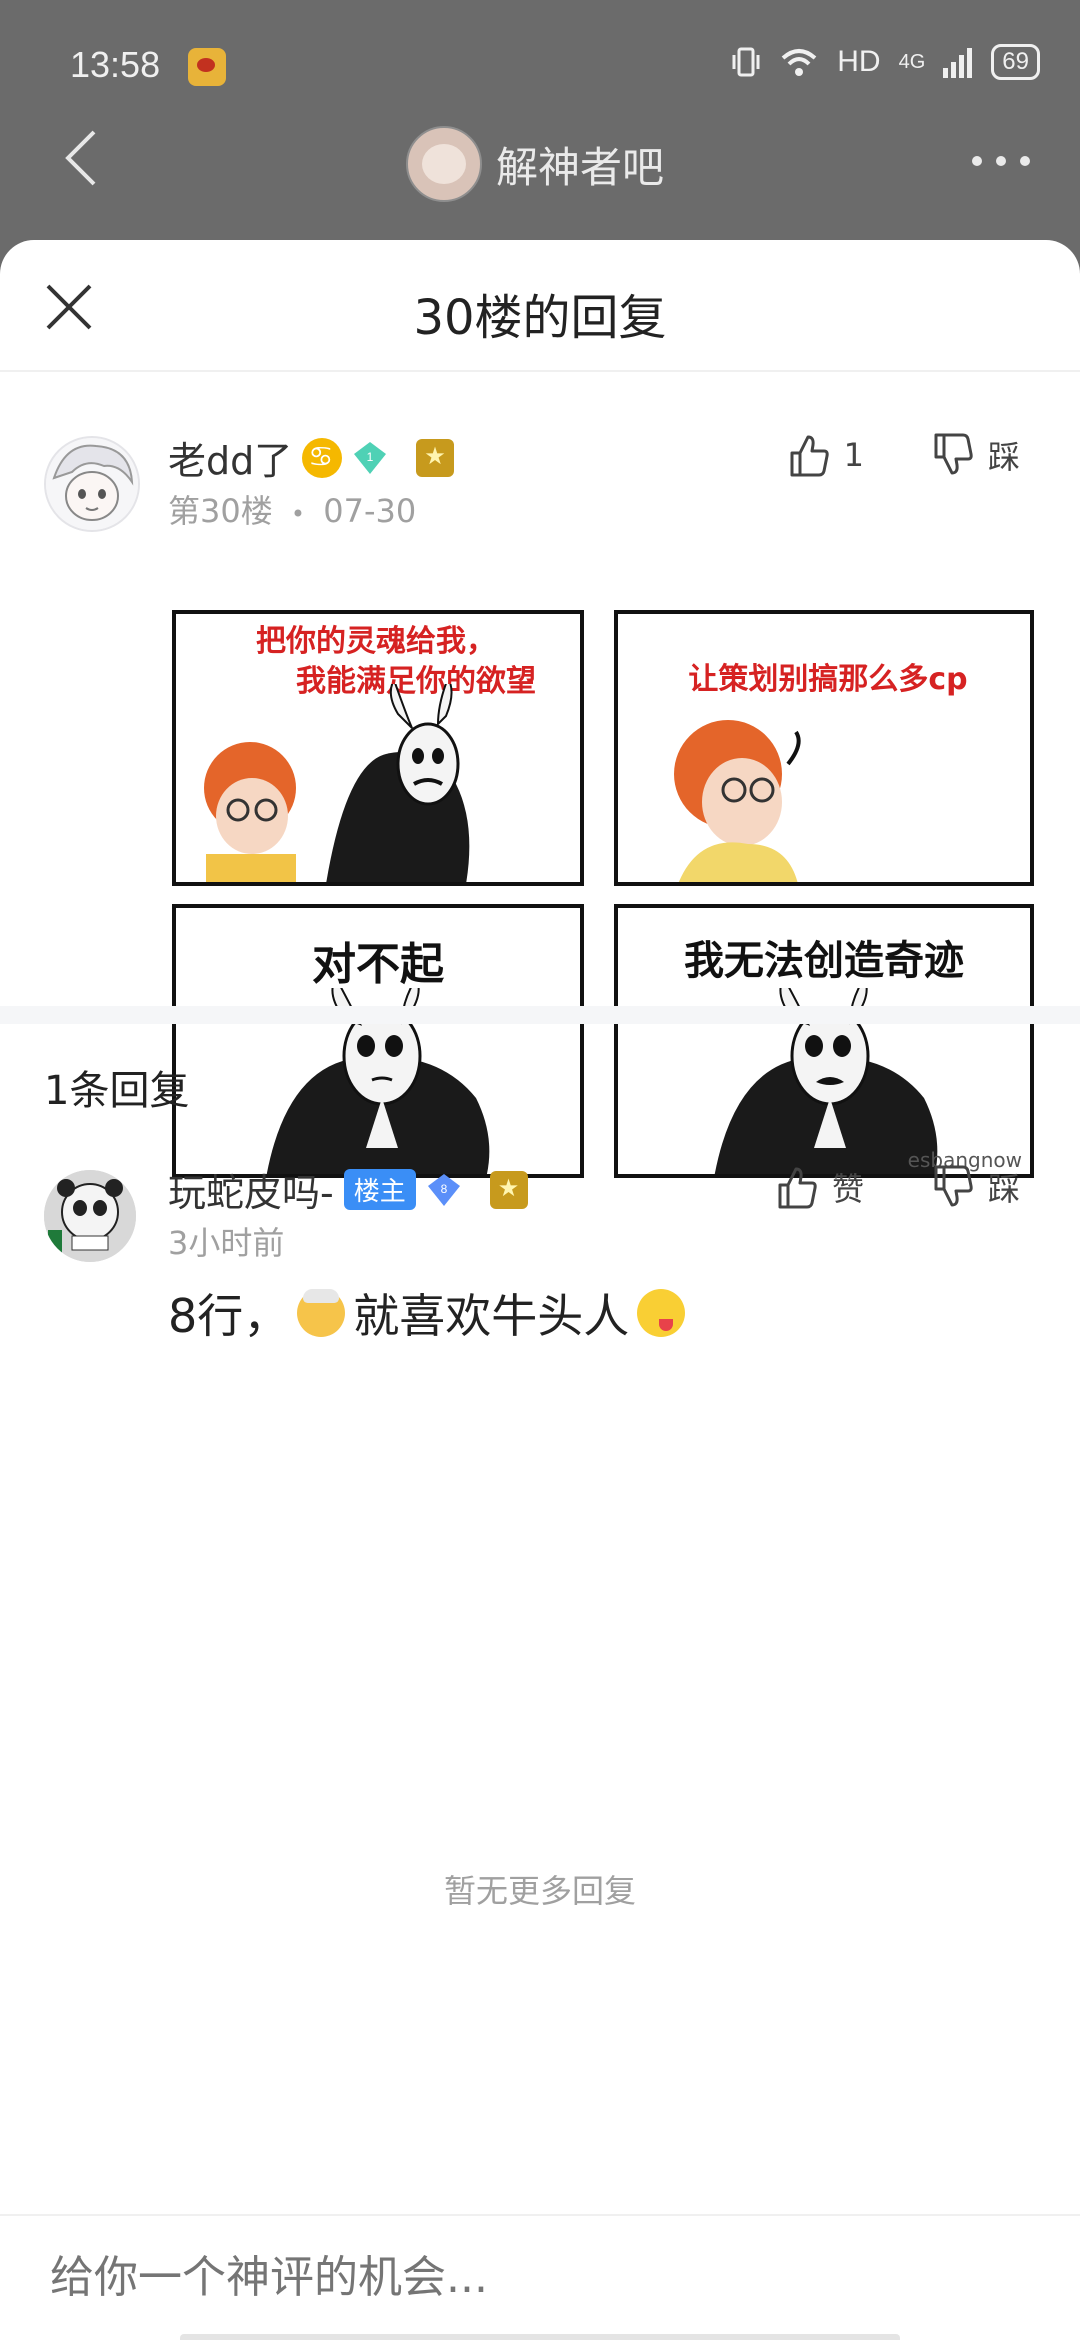 The image size is (1080, 2340). I want to click on level-gem-icon: 1, so click(370, 457).